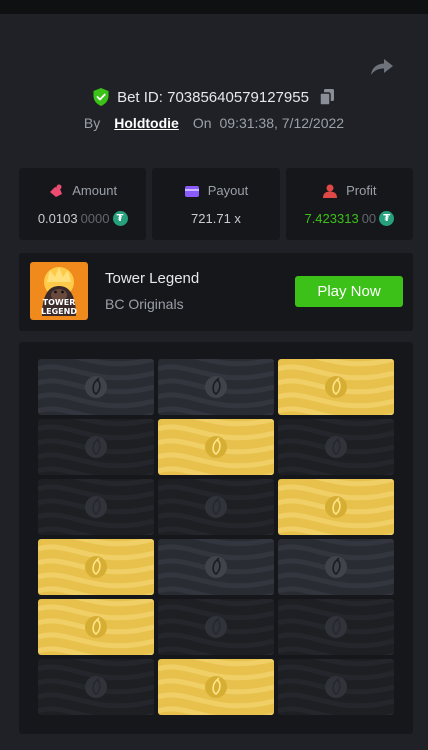  I want to click on stat-amount-value: 0.0103, so click(57, 218).